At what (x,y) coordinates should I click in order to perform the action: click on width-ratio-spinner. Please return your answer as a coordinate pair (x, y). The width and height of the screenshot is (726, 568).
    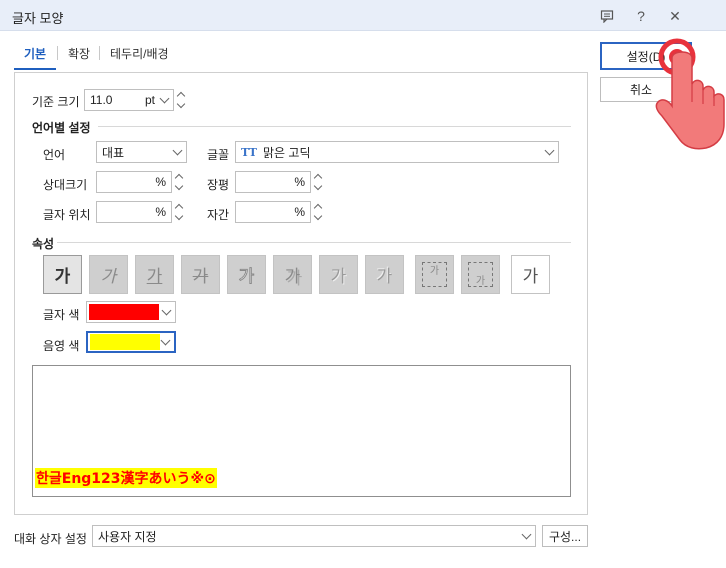
    Looking at the image, I should click on (318, 182).